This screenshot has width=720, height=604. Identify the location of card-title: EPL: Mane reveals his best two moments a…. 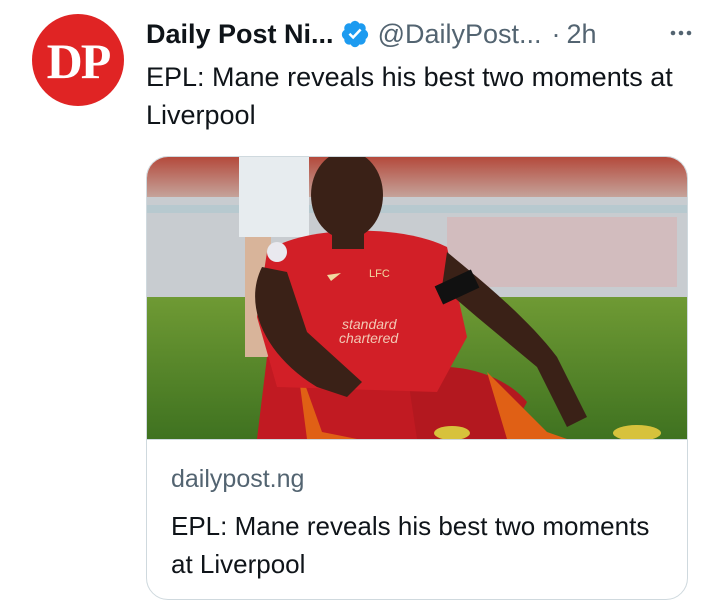
(421, 545).